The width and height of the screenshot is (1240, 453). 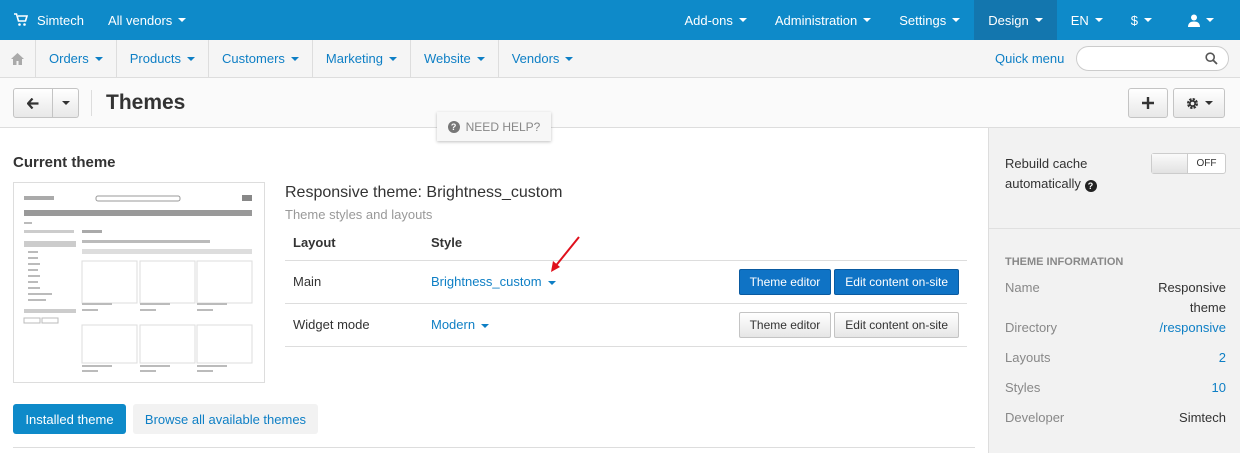 I want to click on info-row-name: Name Responsive theme, so click(x=1115, y=299).